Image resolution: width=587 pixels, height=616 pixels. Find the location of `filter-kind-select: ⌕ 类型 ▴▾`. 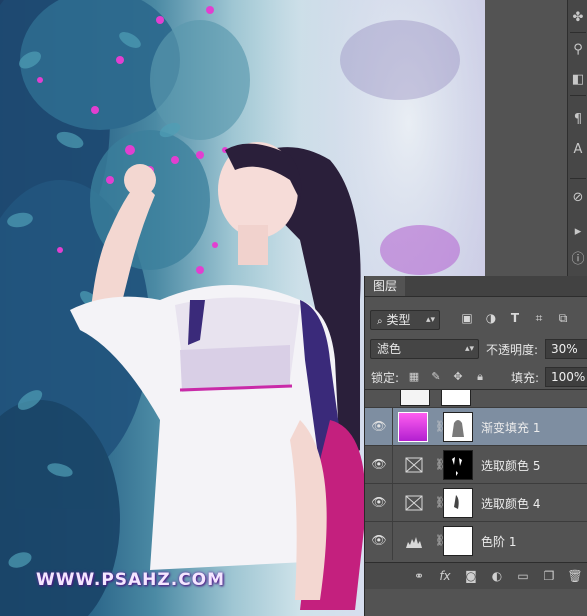

filter-kind-select: ⌕ 类型 ▴▾ is located at coordinates (405, 320).